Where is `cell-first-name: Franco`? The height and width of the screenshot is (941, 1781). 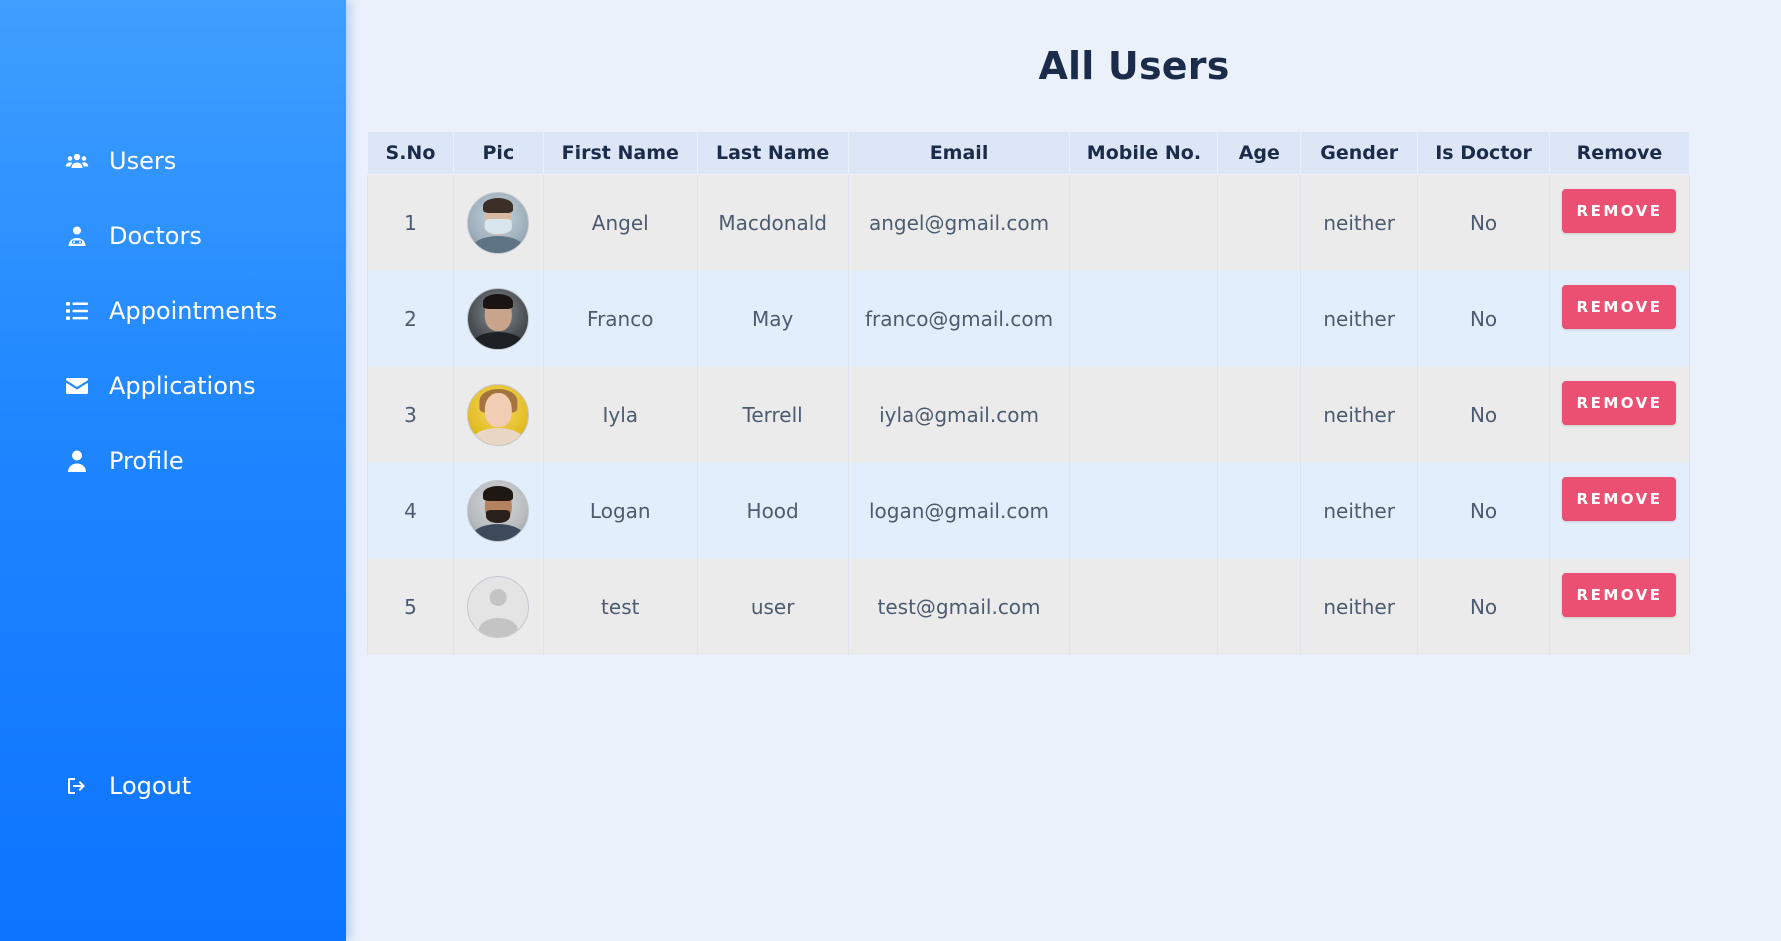 cell-first-name: Franco is located at coordinates (620, 319).